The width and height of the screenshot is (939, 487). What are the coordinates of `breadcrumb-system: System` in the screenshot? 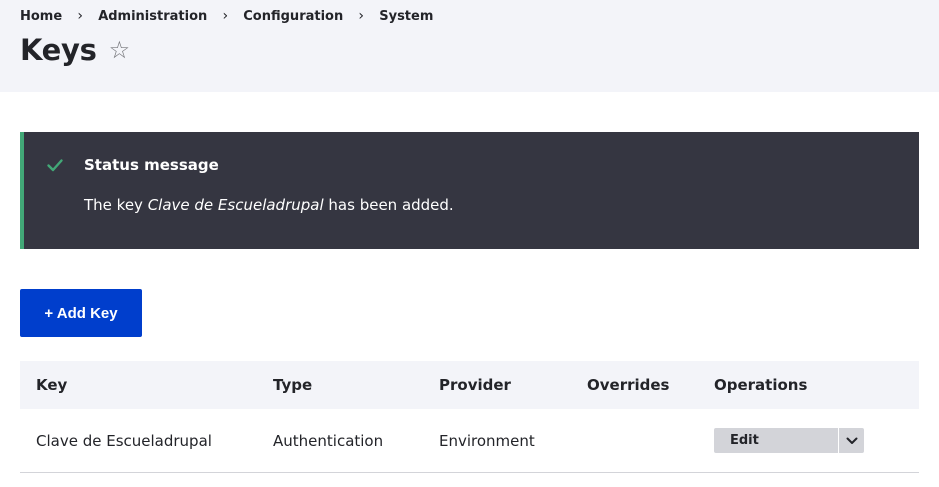 It's located at (406, 16).